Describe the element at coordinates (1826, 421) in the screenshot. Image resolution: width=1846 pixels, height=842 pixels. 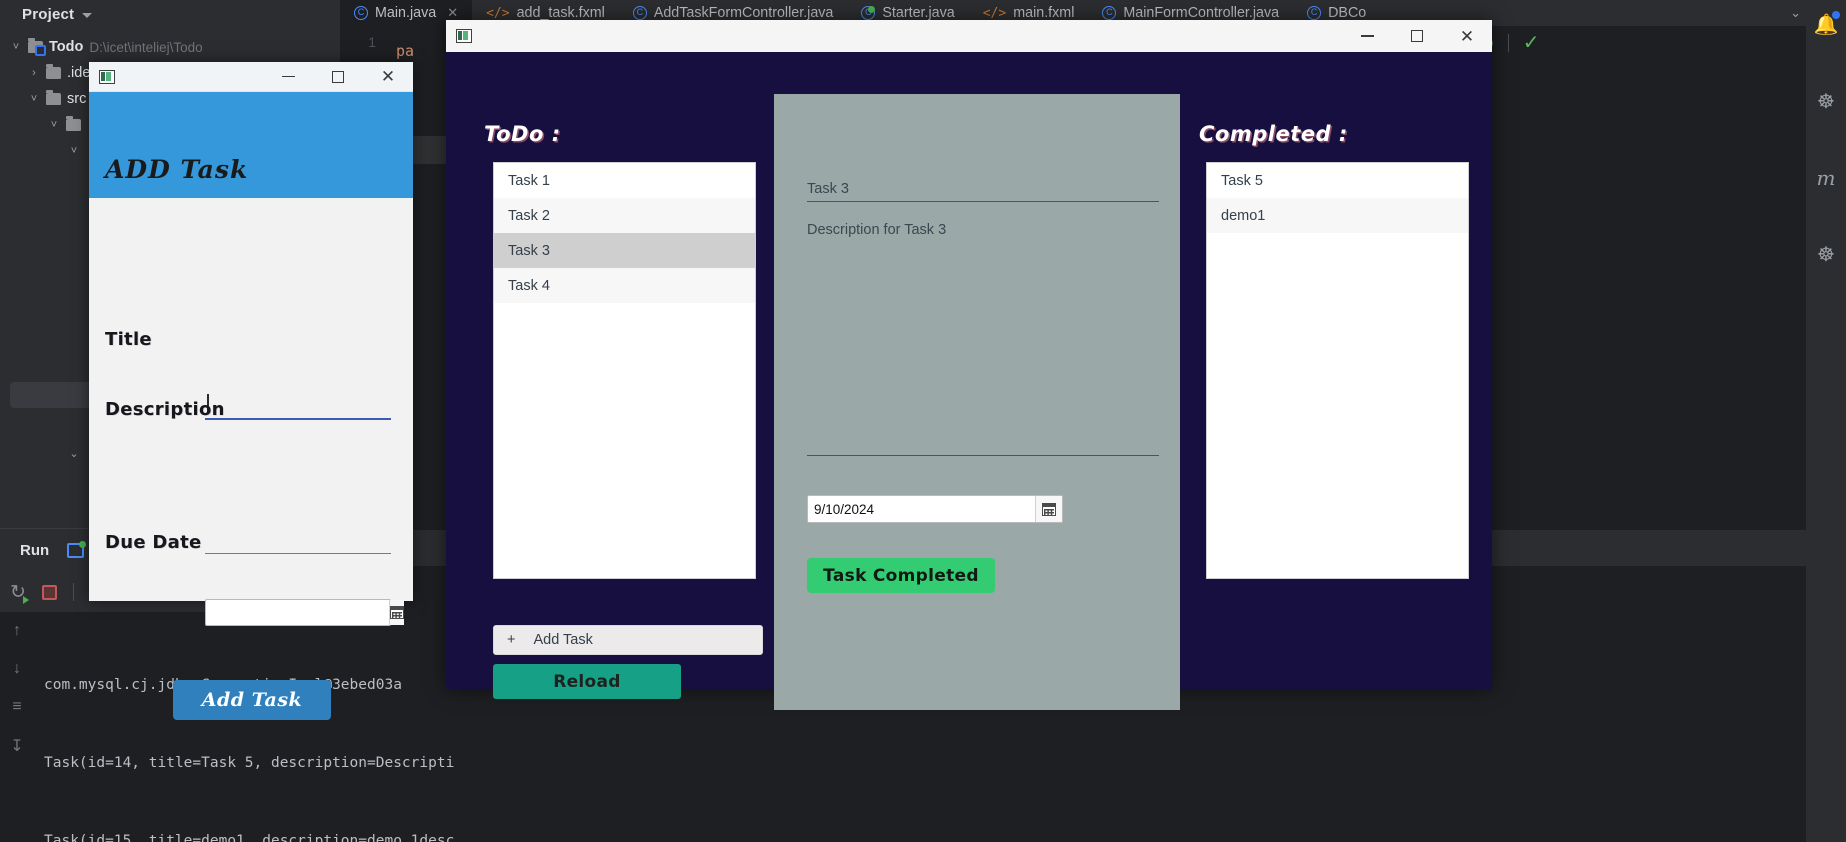
I see `right-tool-rail: 🔔 ☸ m ☸` at that location.